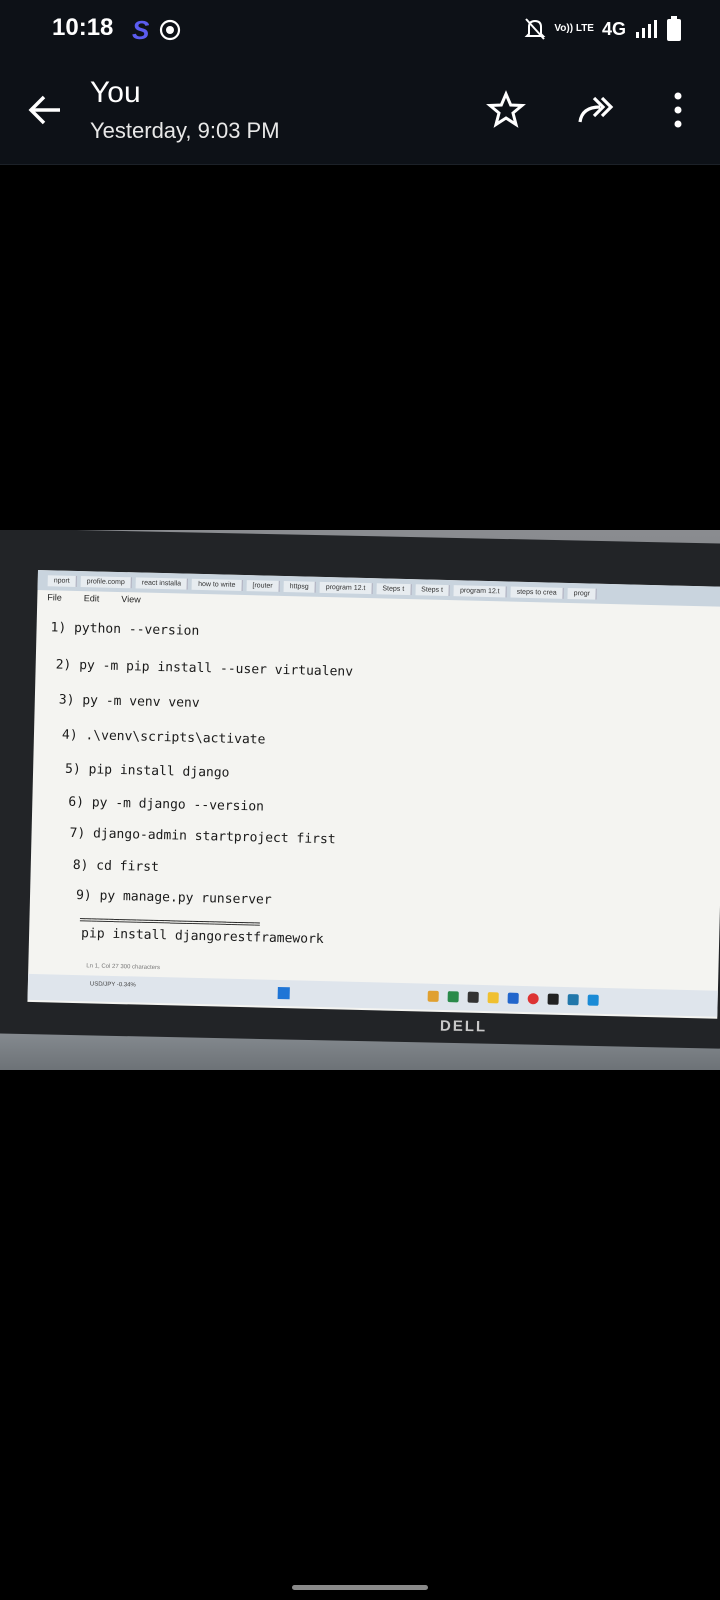 The image size is (720, 1600). I want to click on menu-edit: Edit, so click(91, 598).